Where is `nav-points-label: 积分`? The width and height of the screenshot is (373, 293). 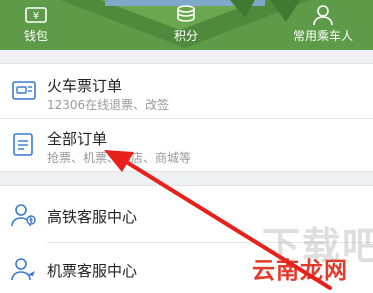 nav-points-label: 积分 is located at coordinates (185, 36).